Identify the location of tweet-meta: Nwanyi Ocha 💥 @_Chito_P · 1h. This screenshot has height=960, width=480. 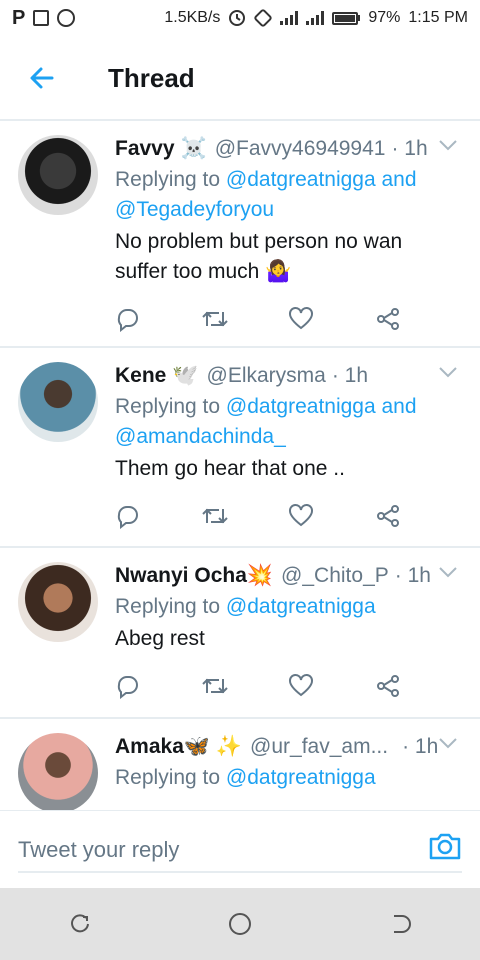
(282, 576).